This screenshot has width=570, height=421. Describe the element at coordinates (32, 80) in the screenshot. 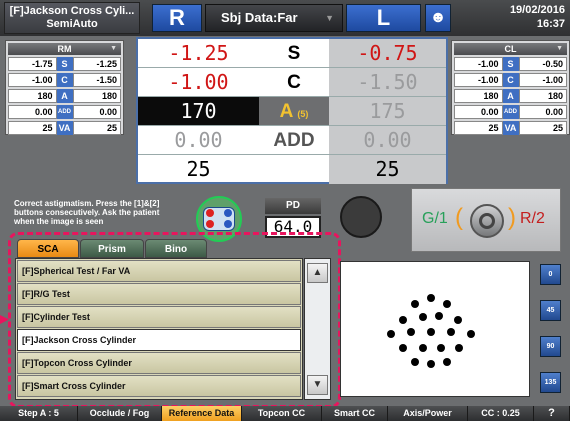

I see `rm-value: -1.00` at that location.